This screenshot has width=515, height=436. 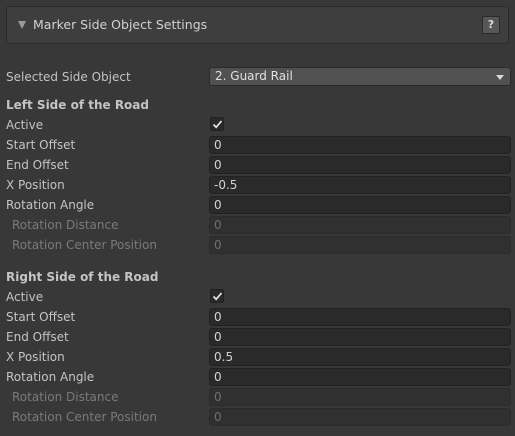 I want to click on right-active-label: Active, so click(x=25, y=297).